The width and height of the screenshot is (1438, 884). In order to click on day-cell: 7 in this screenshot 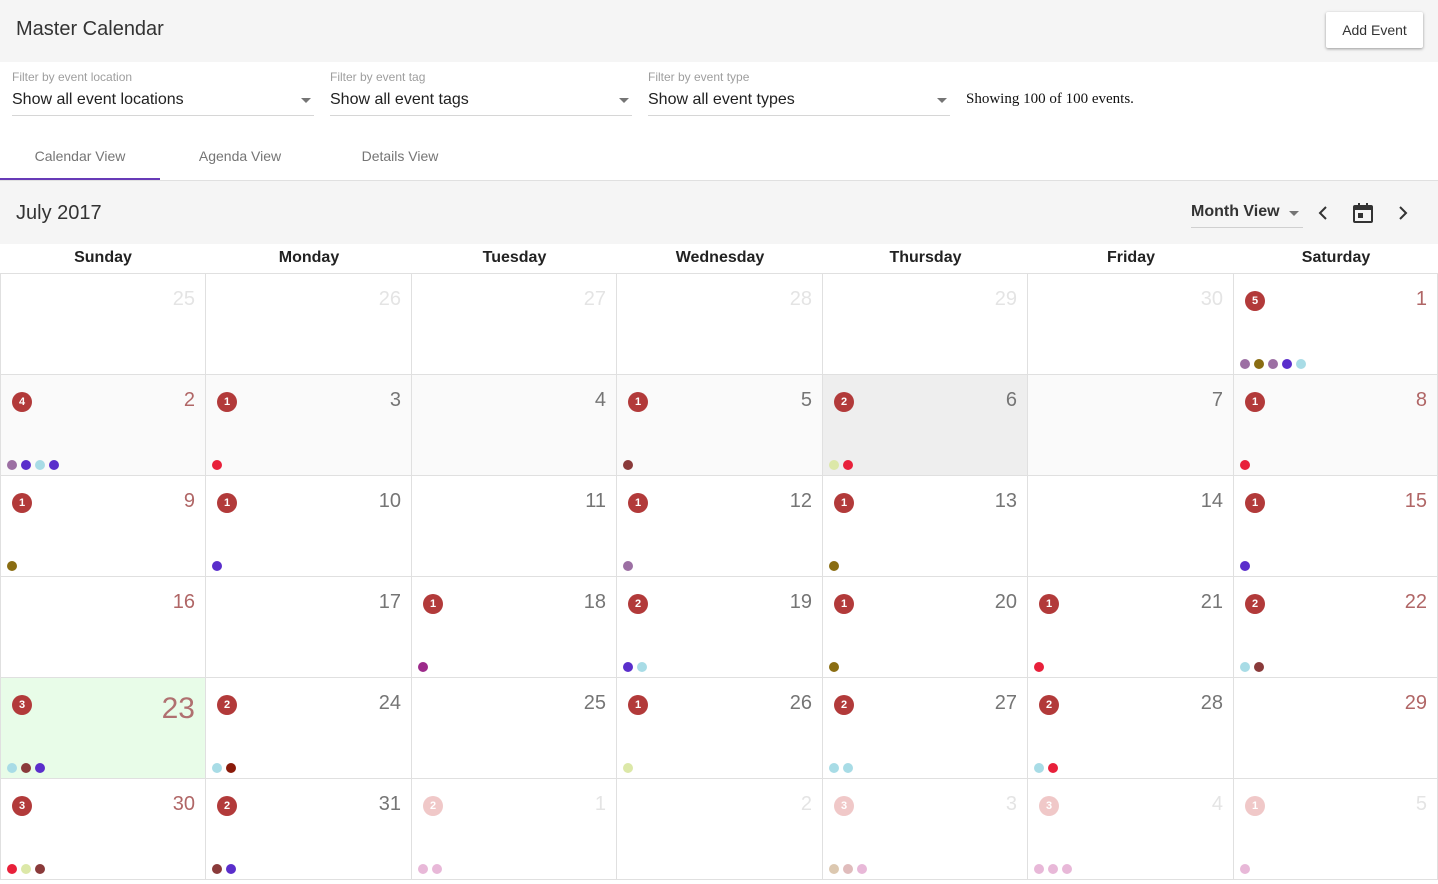, I will do `click(1131, 425)`.